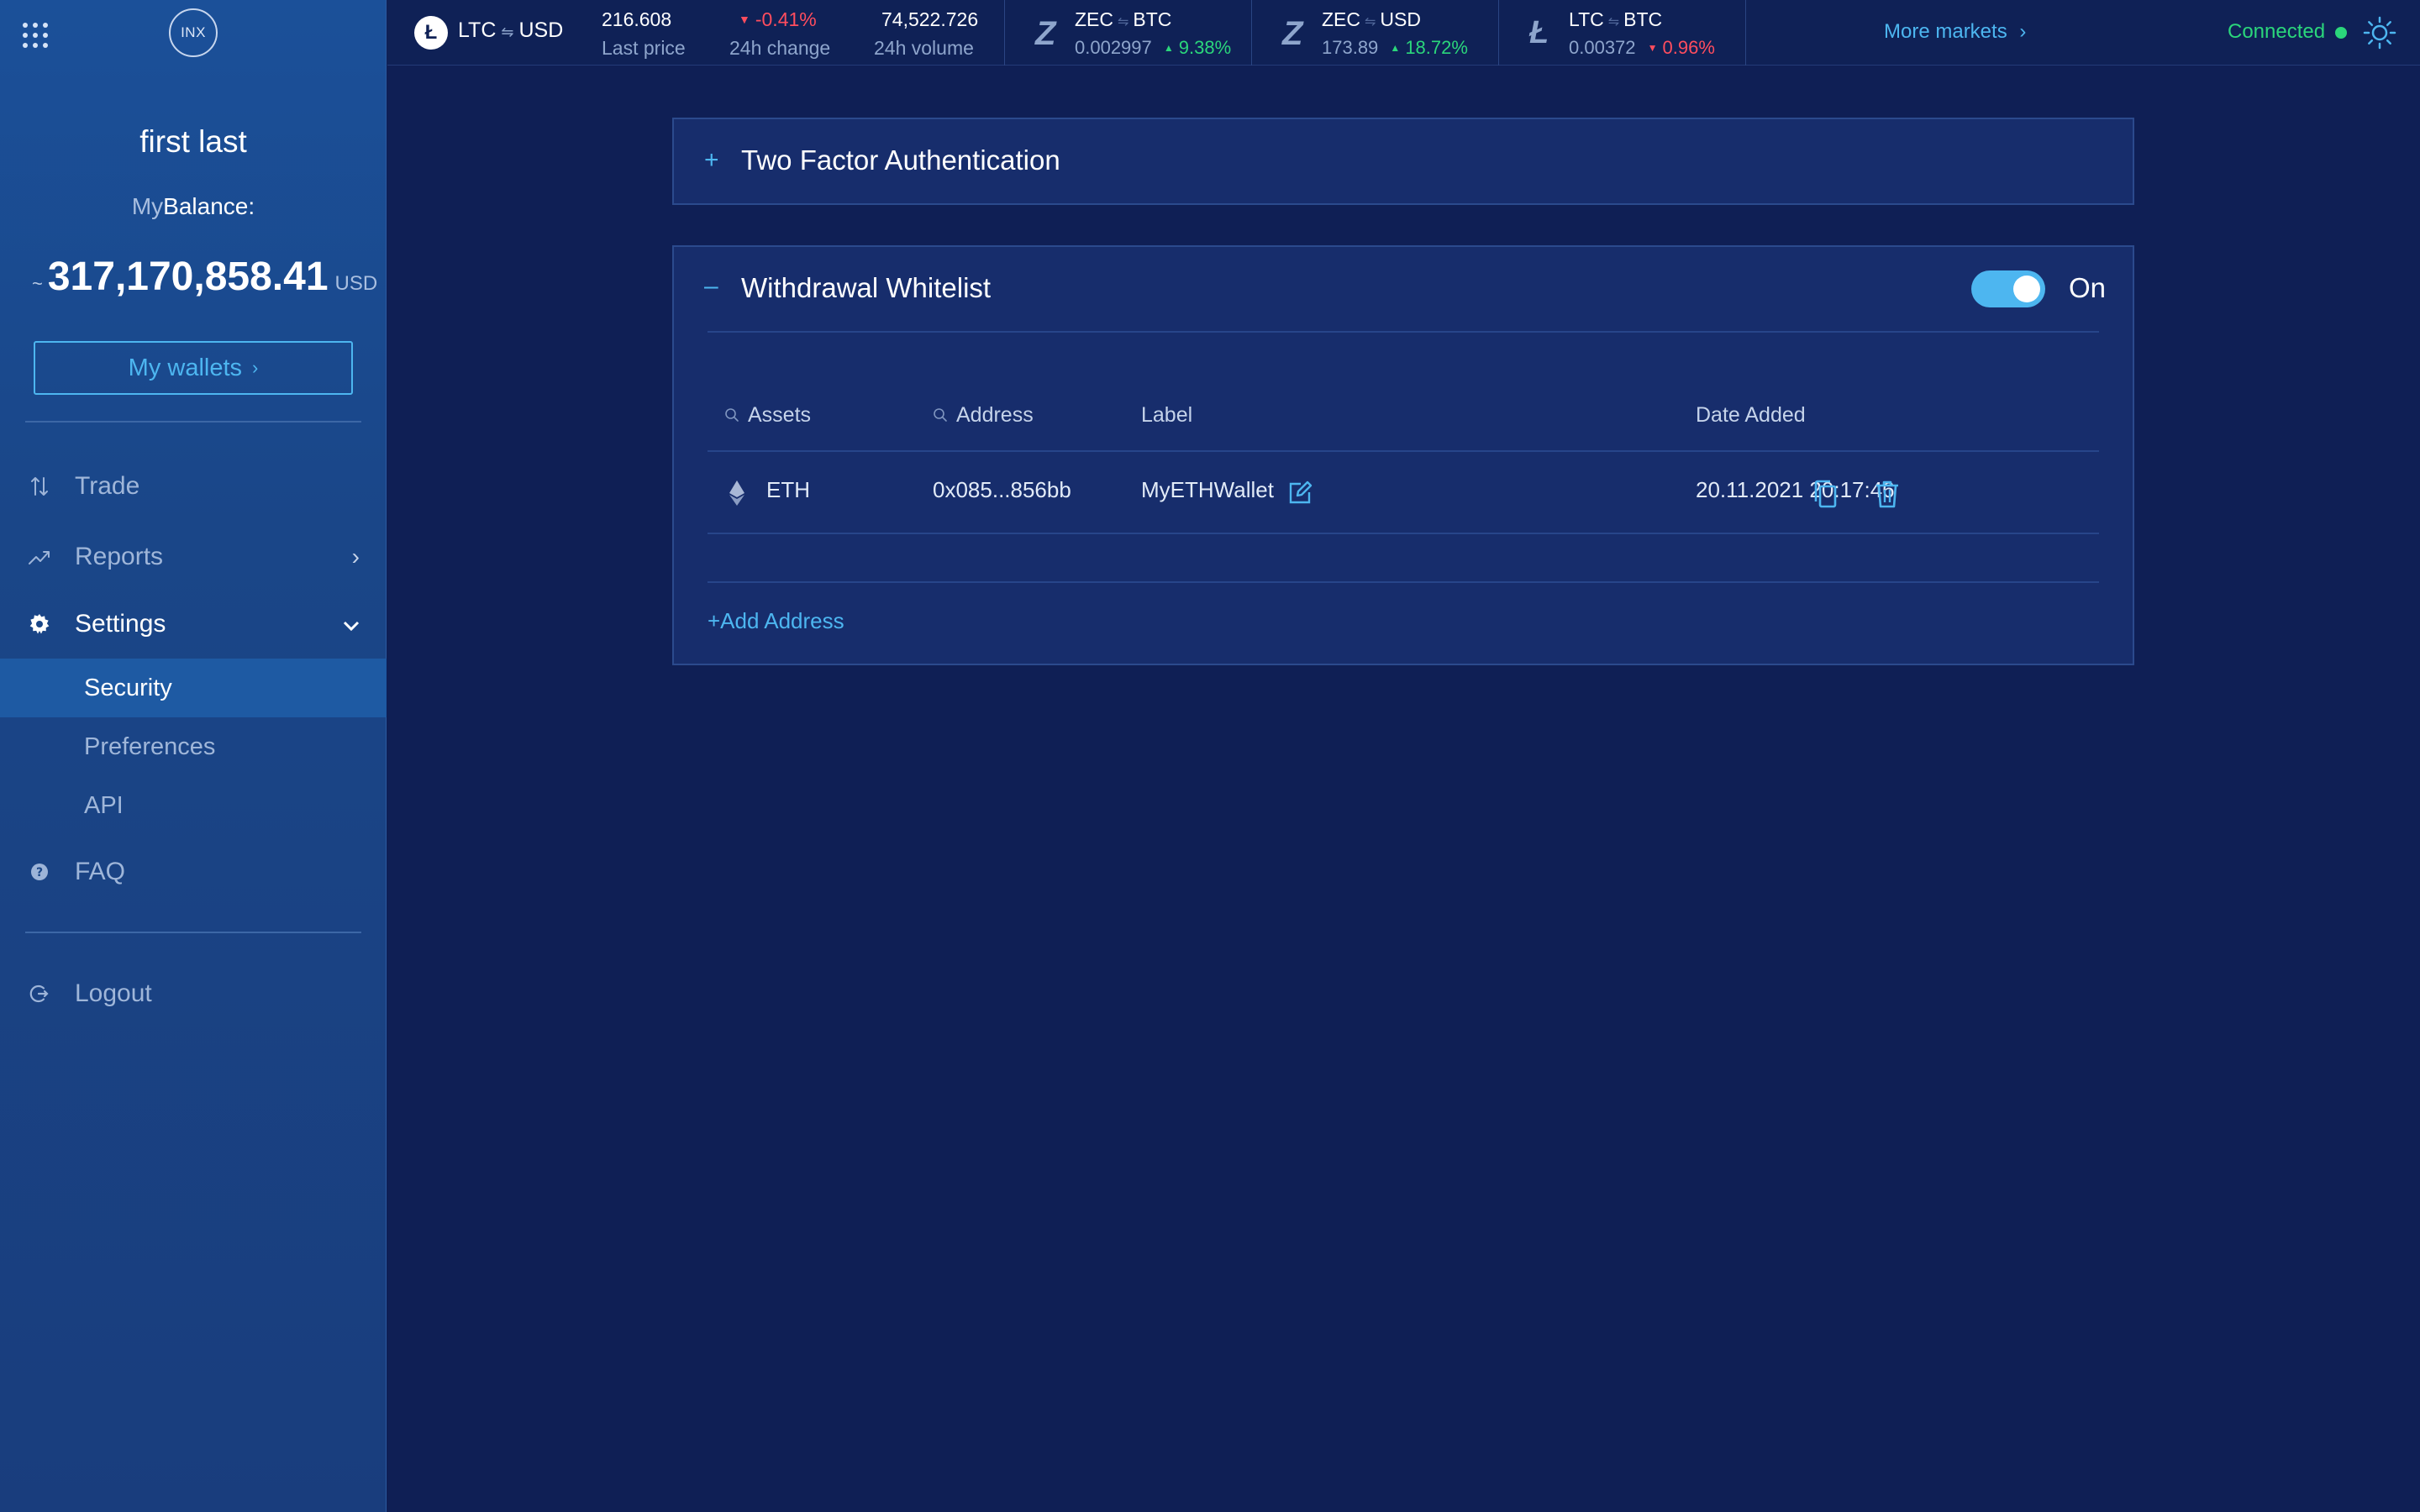 The width and height of the screenshot is (2420, 1512). What do you see at coordinates (113, 993) in the screenshot?
I see `sidebar-item-label: Logout` at bounding box center [113, 993].